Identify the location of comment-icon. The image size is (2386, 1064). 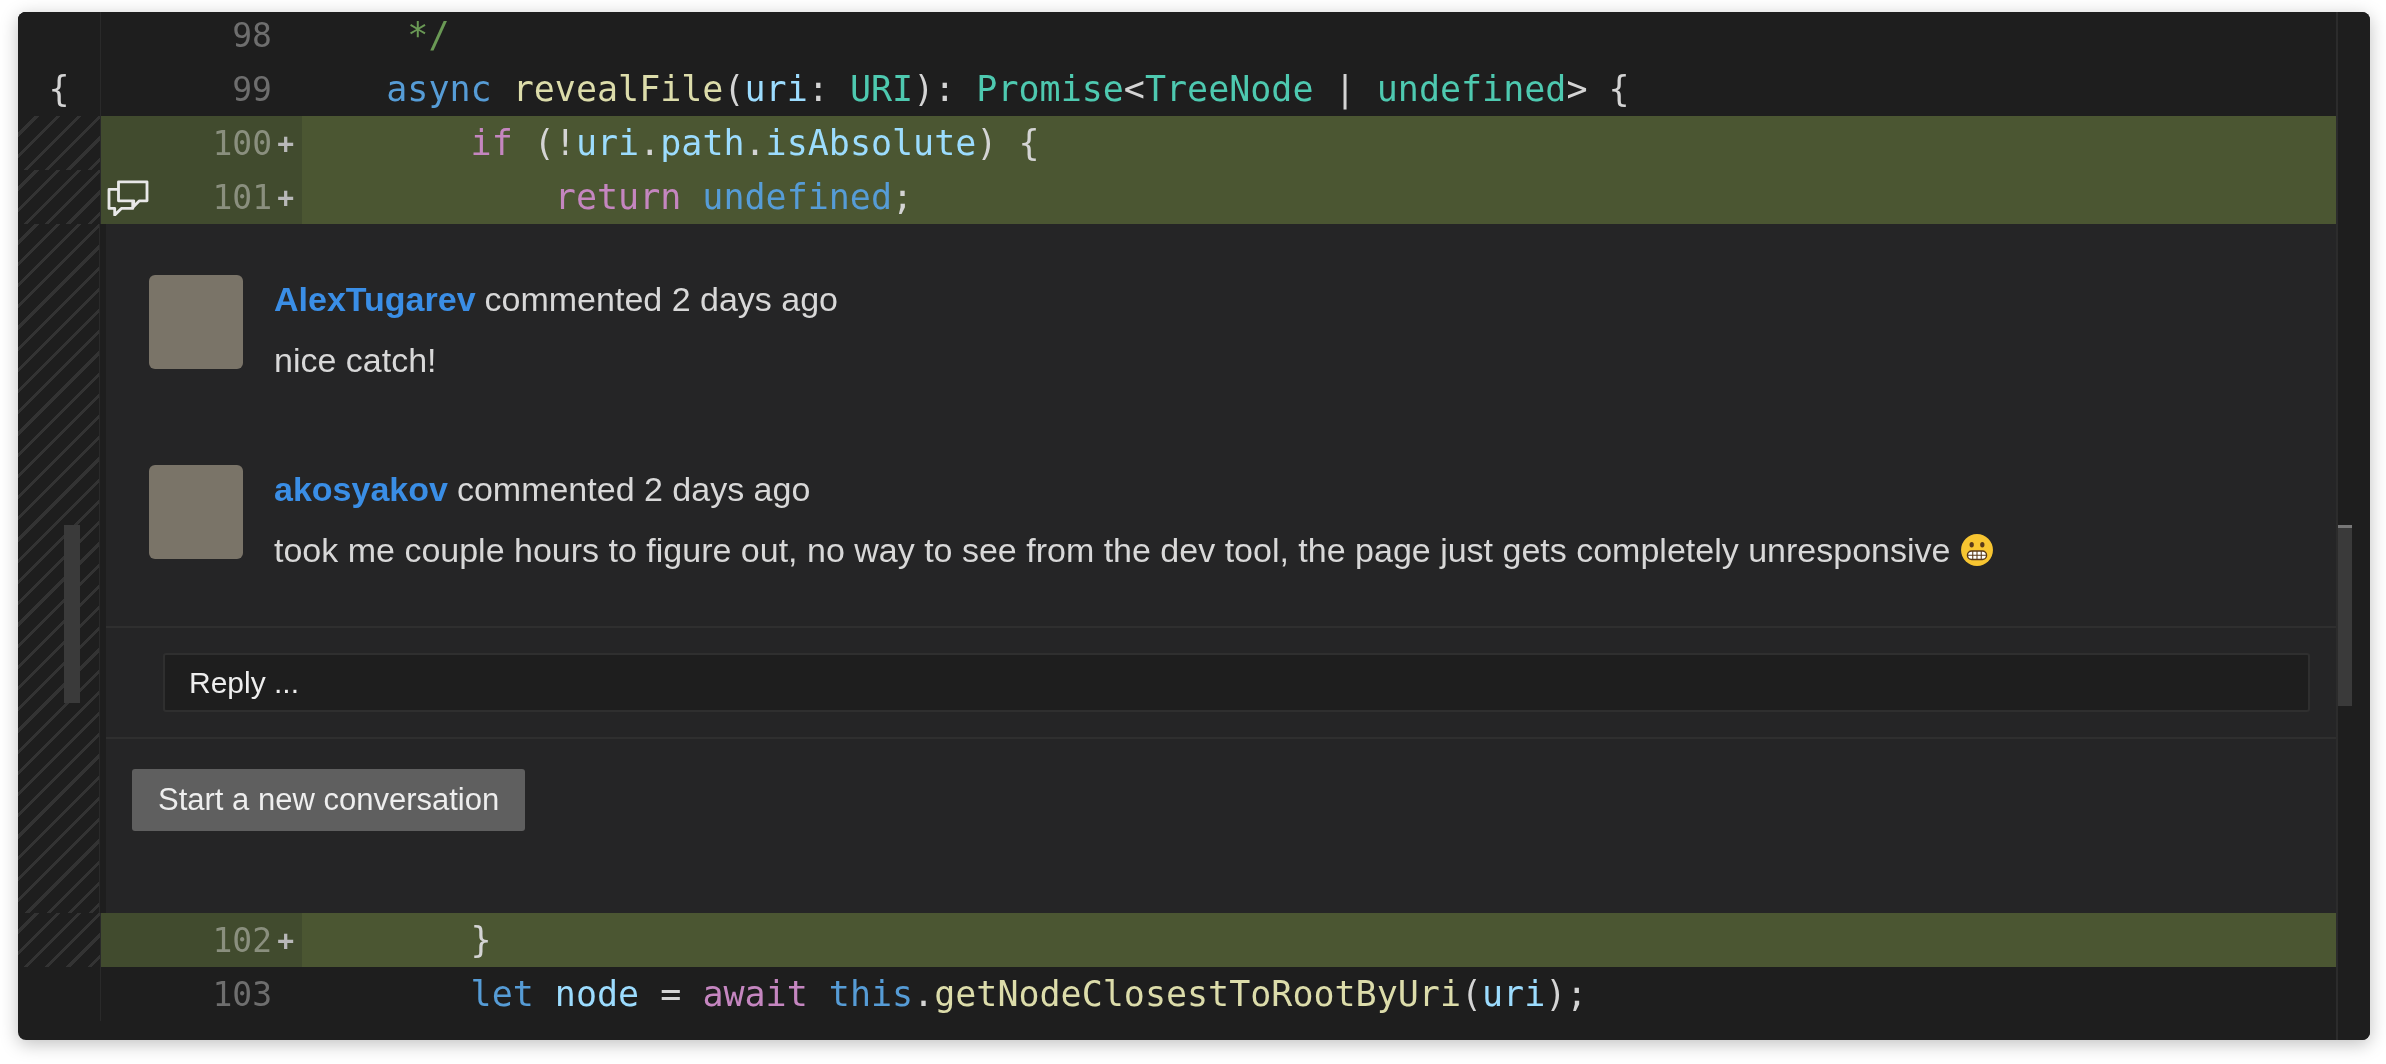
(128, 197).